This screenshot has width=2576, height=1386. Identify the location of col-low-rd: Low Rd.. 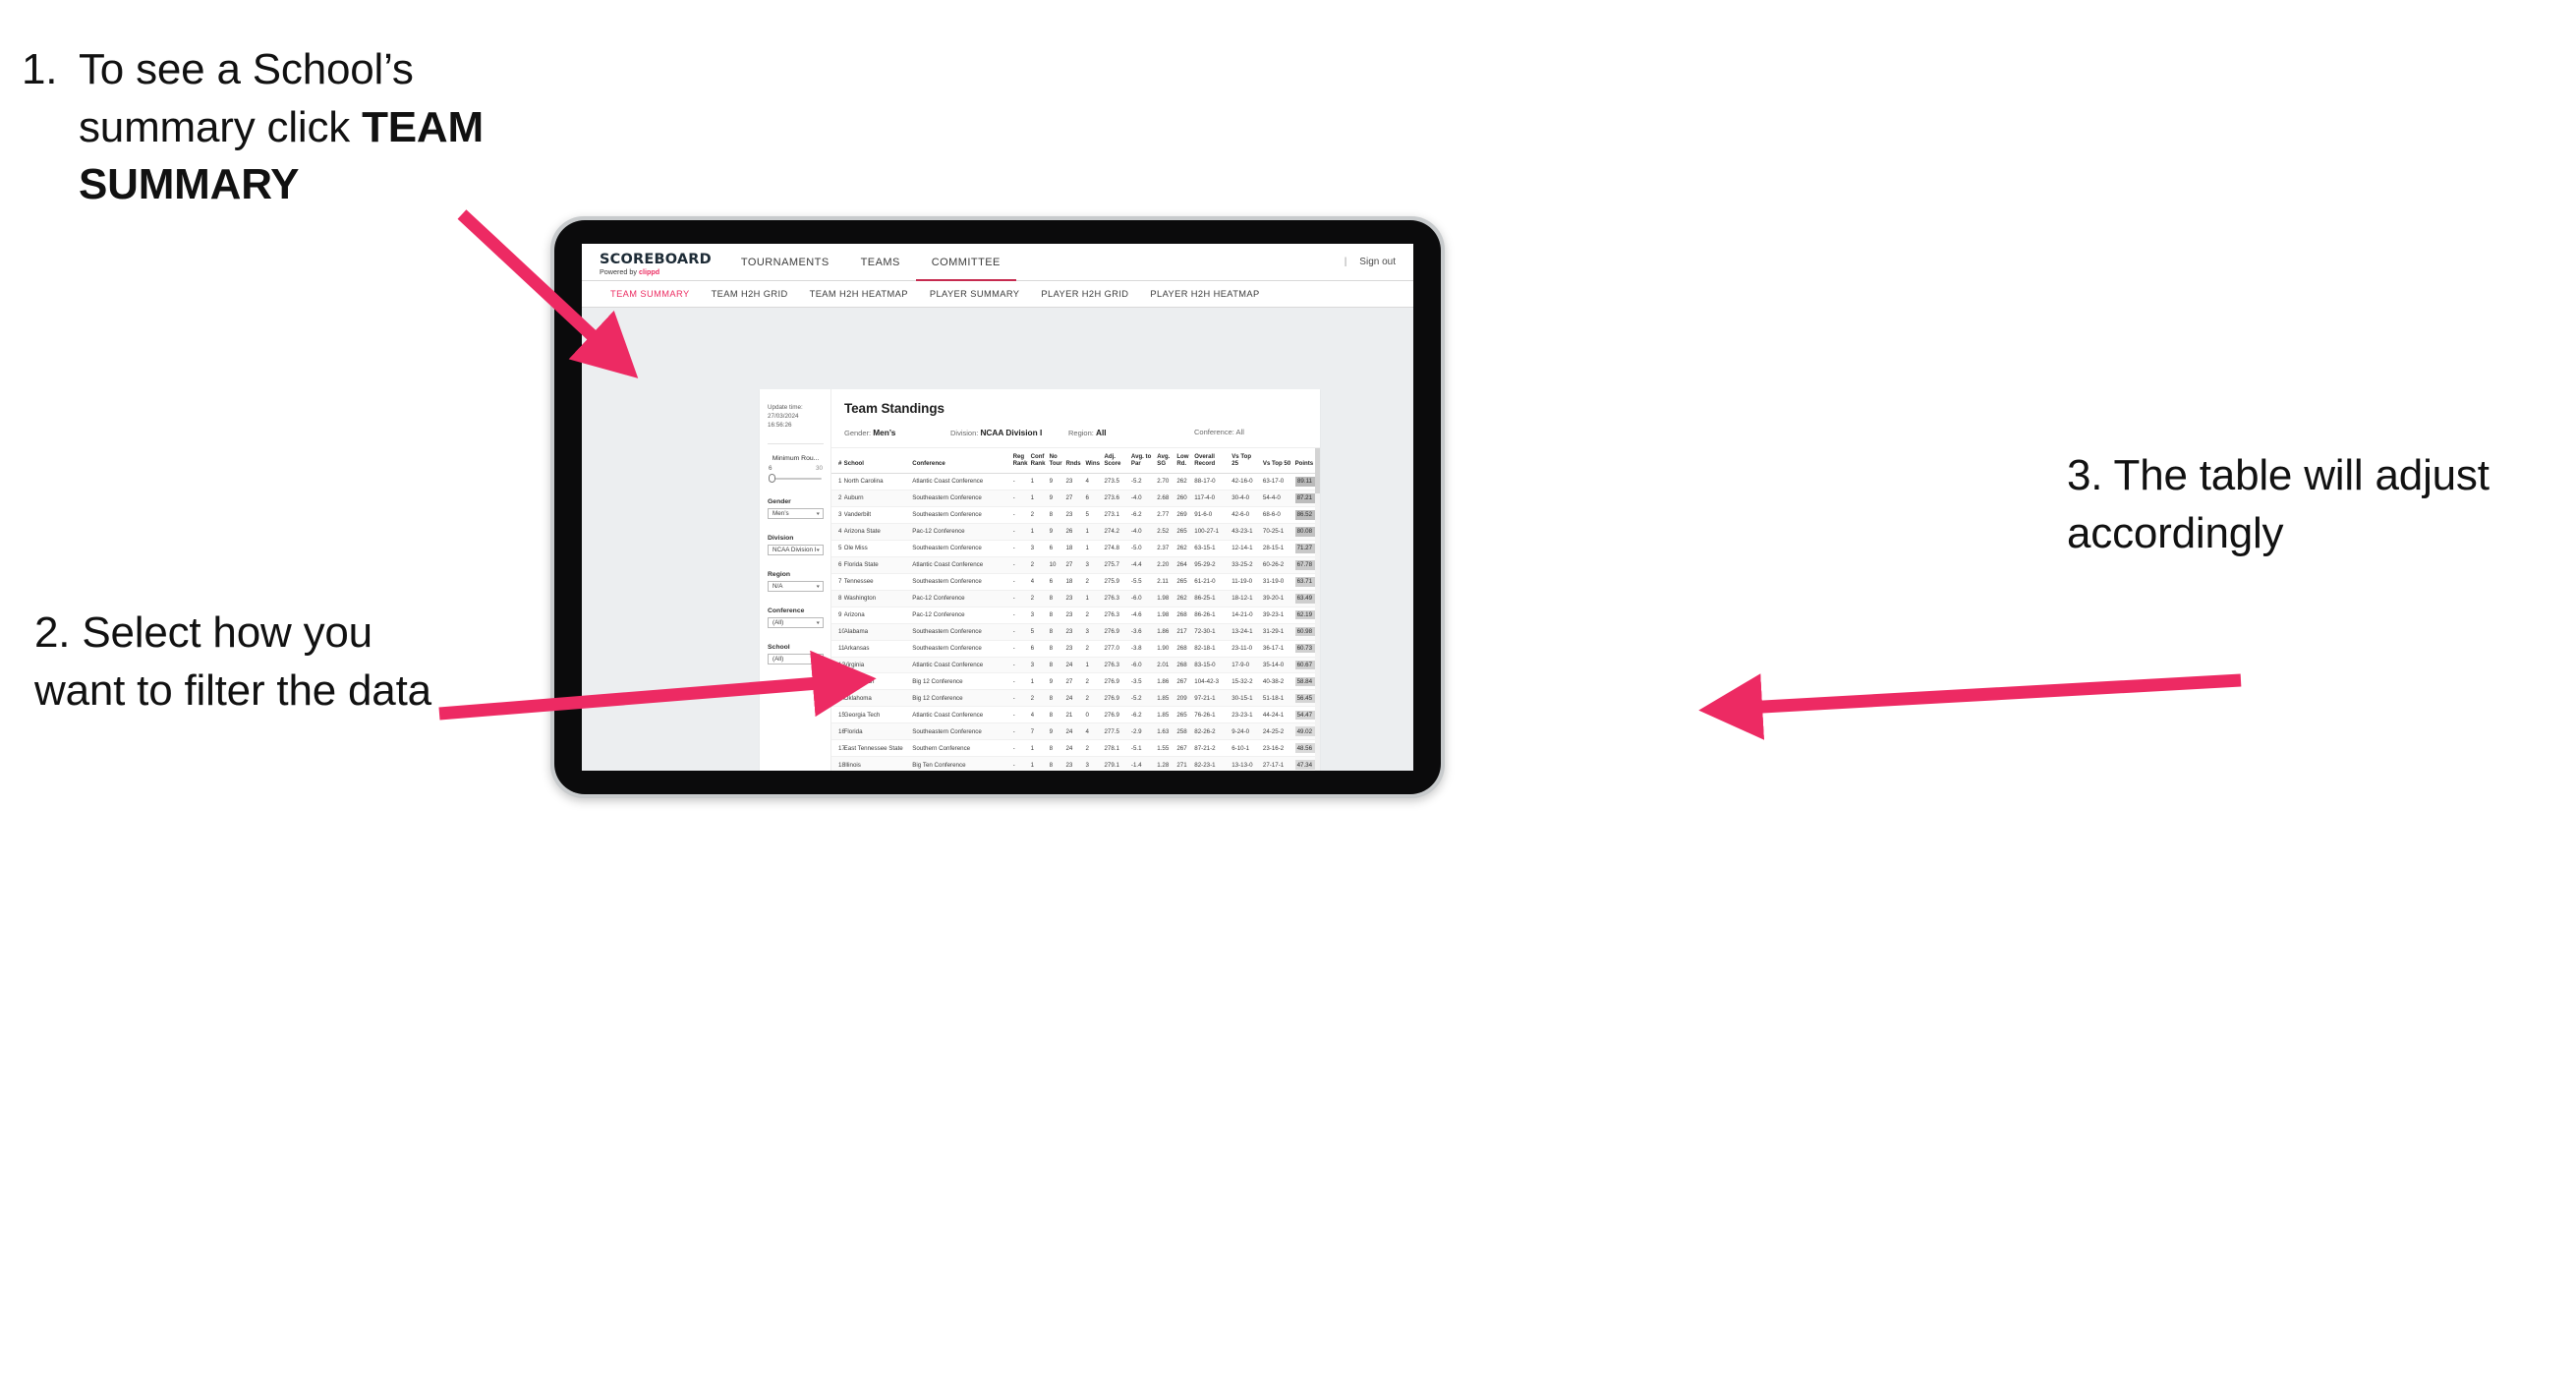
(1186, 461).